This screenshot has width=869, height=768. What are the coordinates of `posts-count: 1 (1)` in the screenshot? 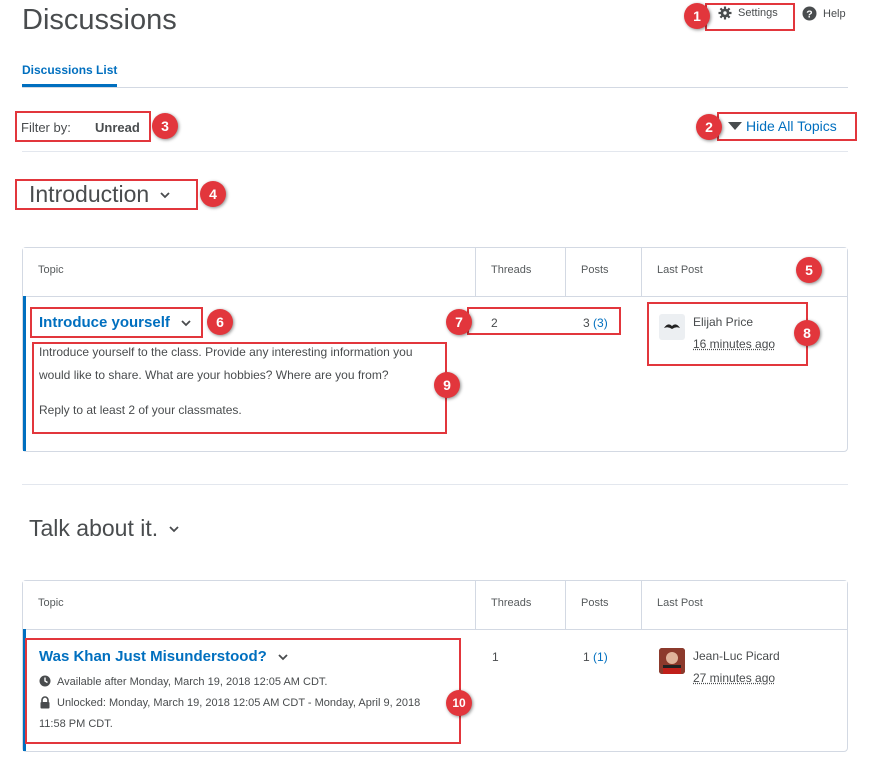 It's located at (595, 657).